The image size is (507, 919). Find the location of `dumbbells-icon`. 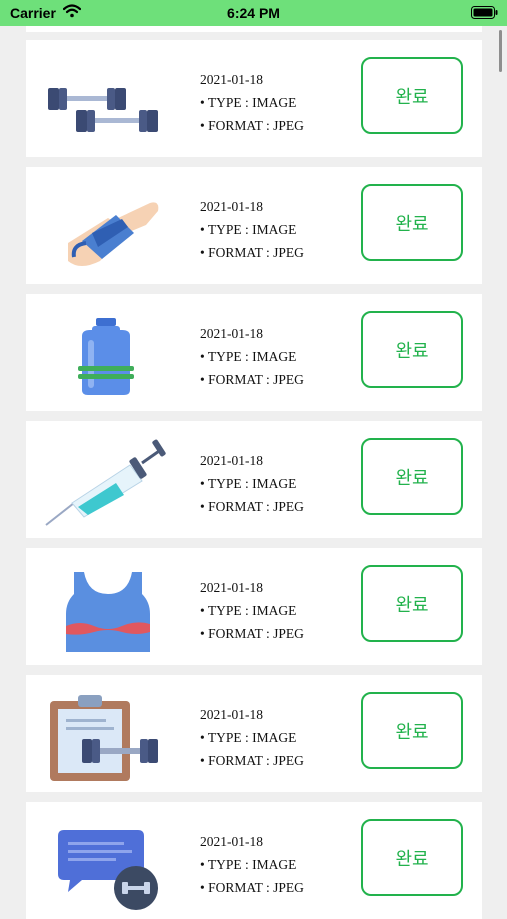

dumbbells-icon is located at coordinates (108, 98).